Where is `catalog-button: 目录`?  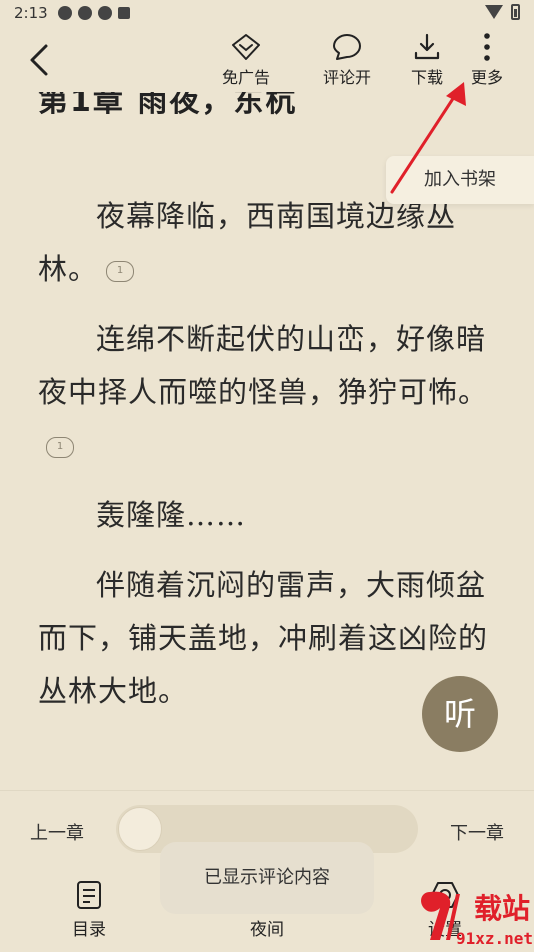 catalog-button: 目录 is located at coordinates (89, 909).